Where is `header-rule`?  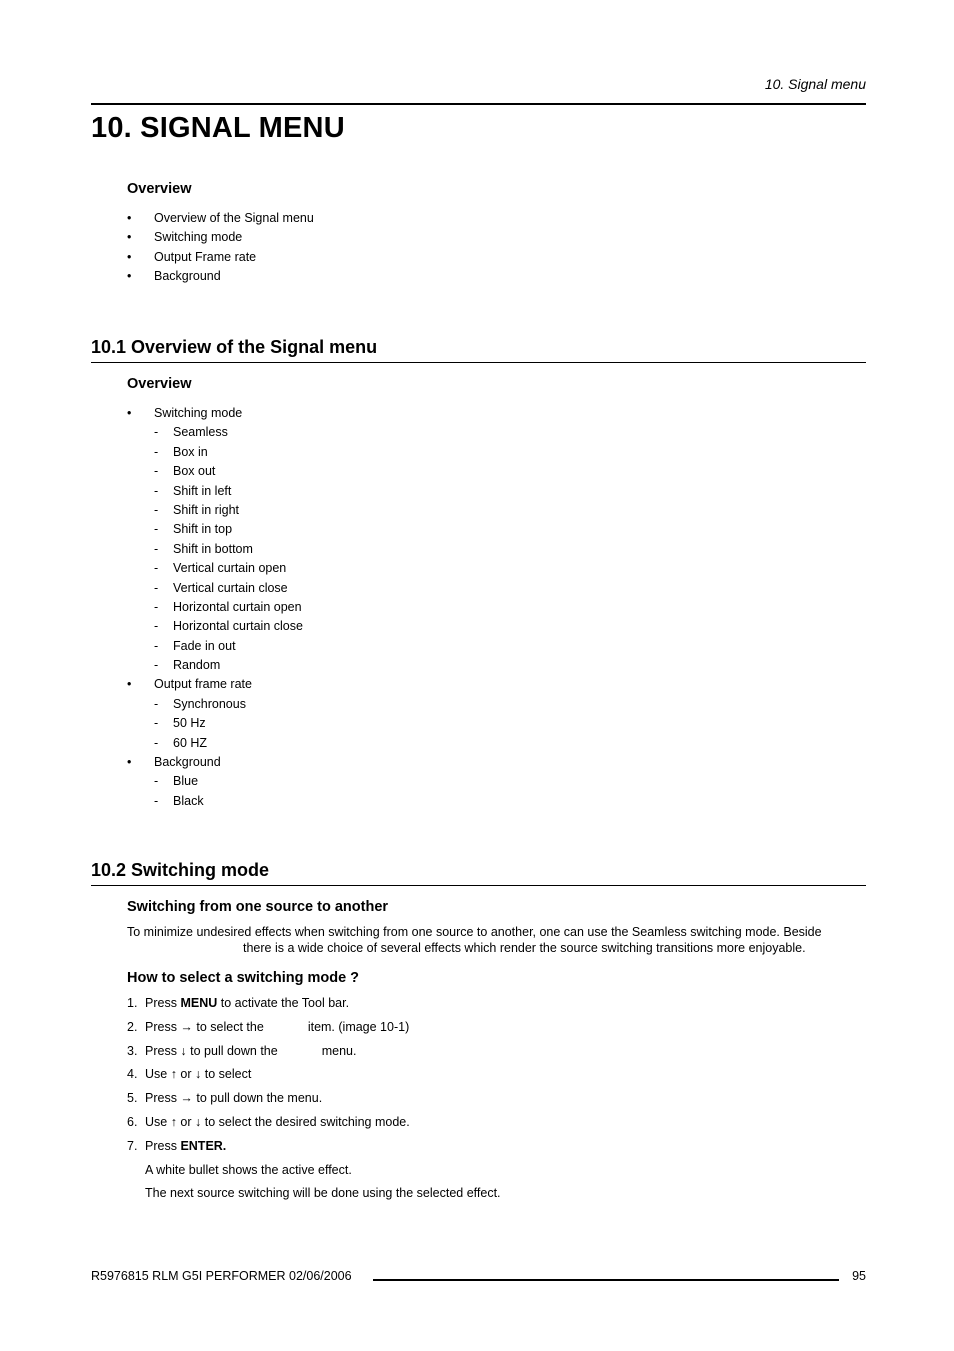
header-rule is located at coordinates (478, 104).